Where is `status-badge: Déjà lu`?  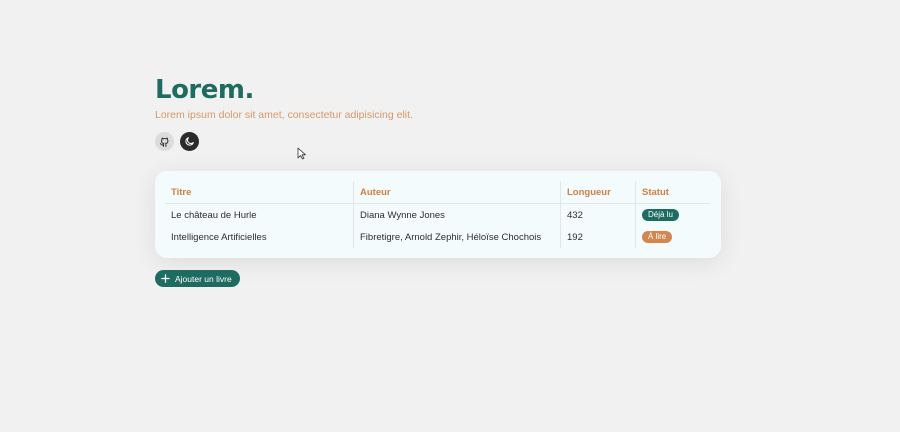
status-badge: Déjà lu is located at coordinates (660, 215).